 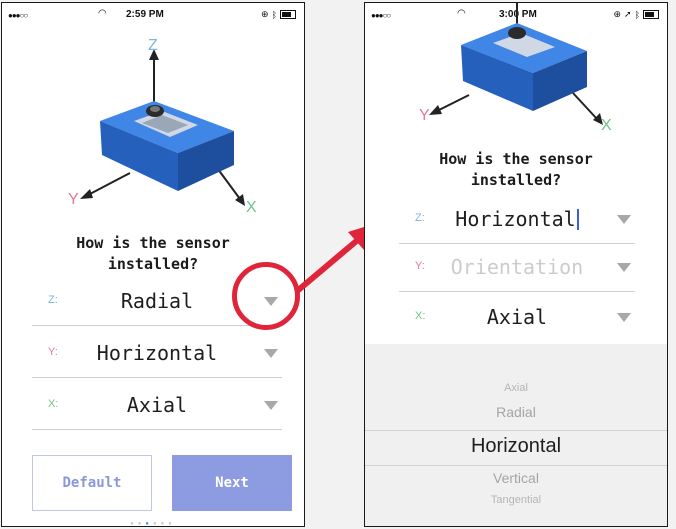 I want to click on question-title: How is the sensor installed?, so click(x=516, y=169).